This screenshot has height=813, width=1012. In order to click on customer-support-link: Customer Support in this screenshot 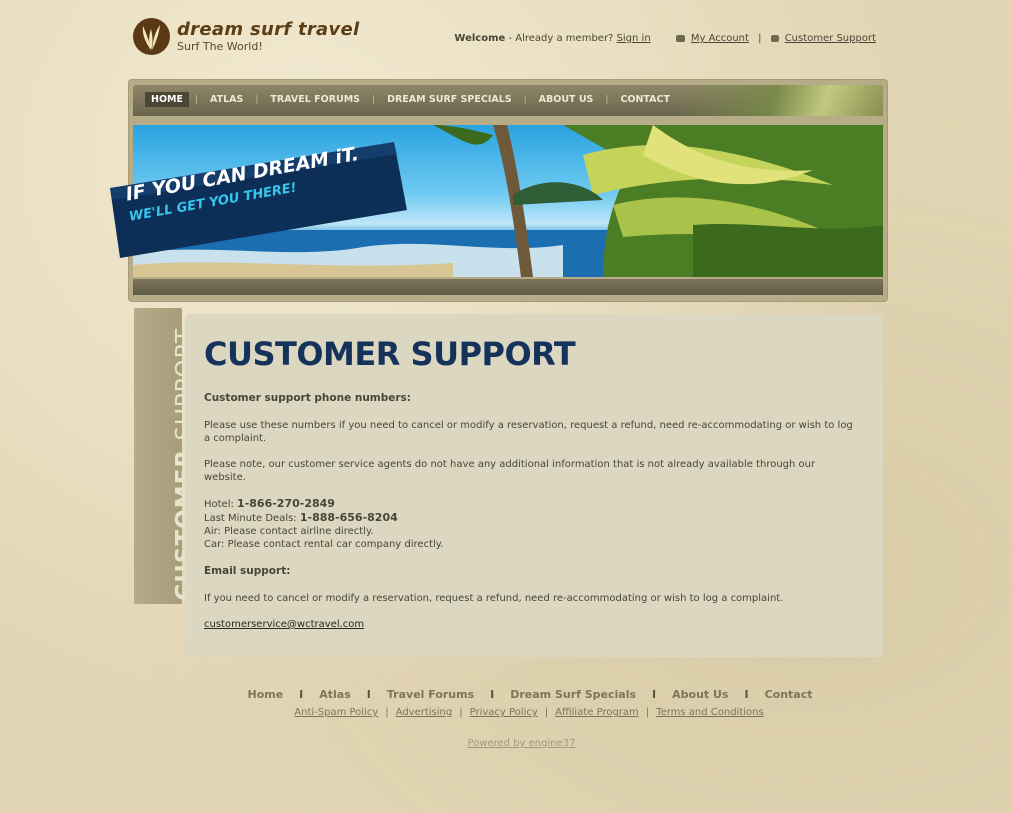, I will do `click(830, 38)`.